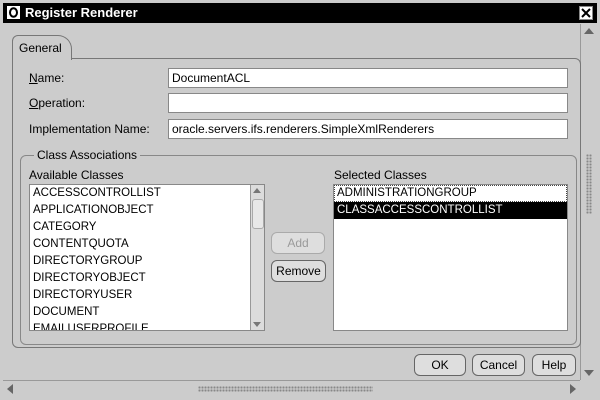  What do you see at coordinates (498, 365) in the screenshot?
I see `cancel-button: Cancel` at bounding box center [498, 365].